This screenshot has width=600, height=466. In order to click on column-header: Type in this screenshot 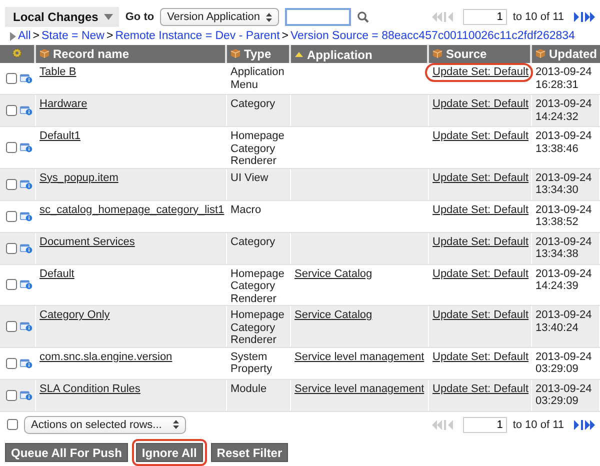, I will do `click(258, 54)`.